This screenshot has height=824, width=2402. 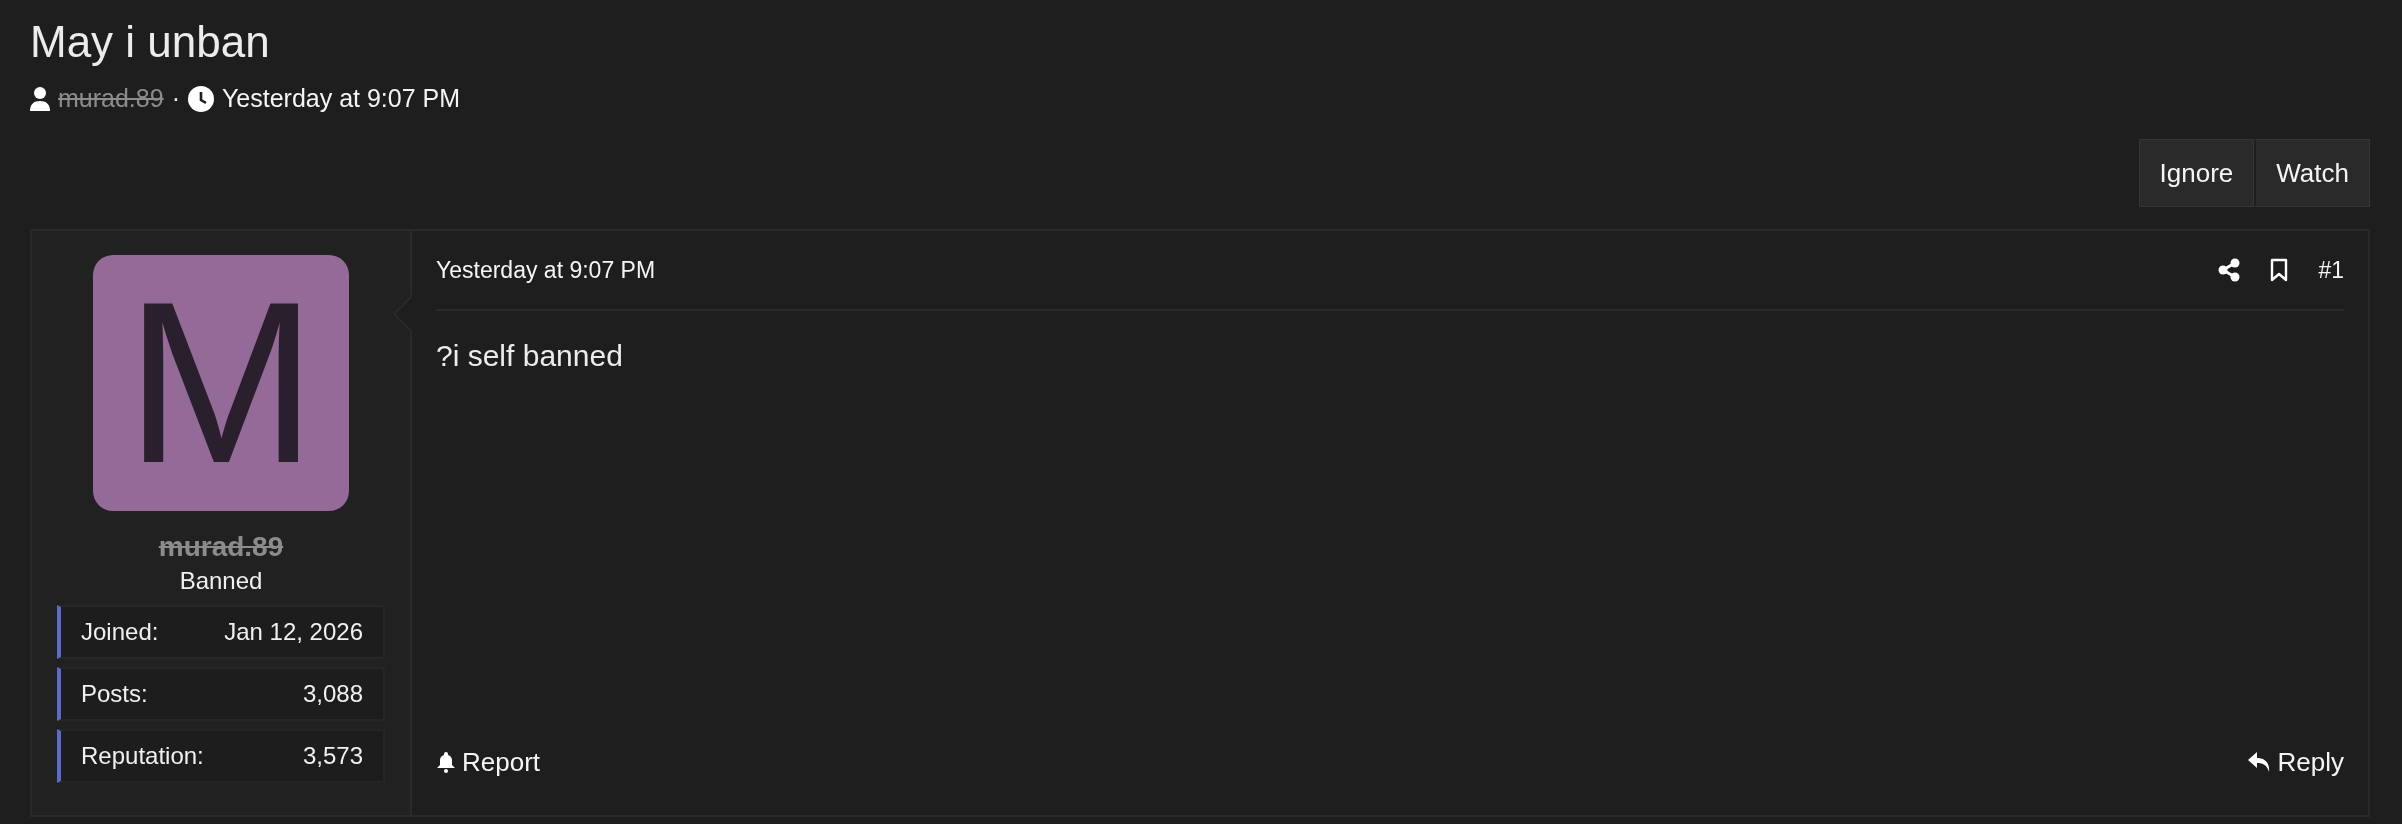 What do you see at coordinates (200, 98) in the screenshot?
I see `clock-icon` at bounding box center [200, 98].